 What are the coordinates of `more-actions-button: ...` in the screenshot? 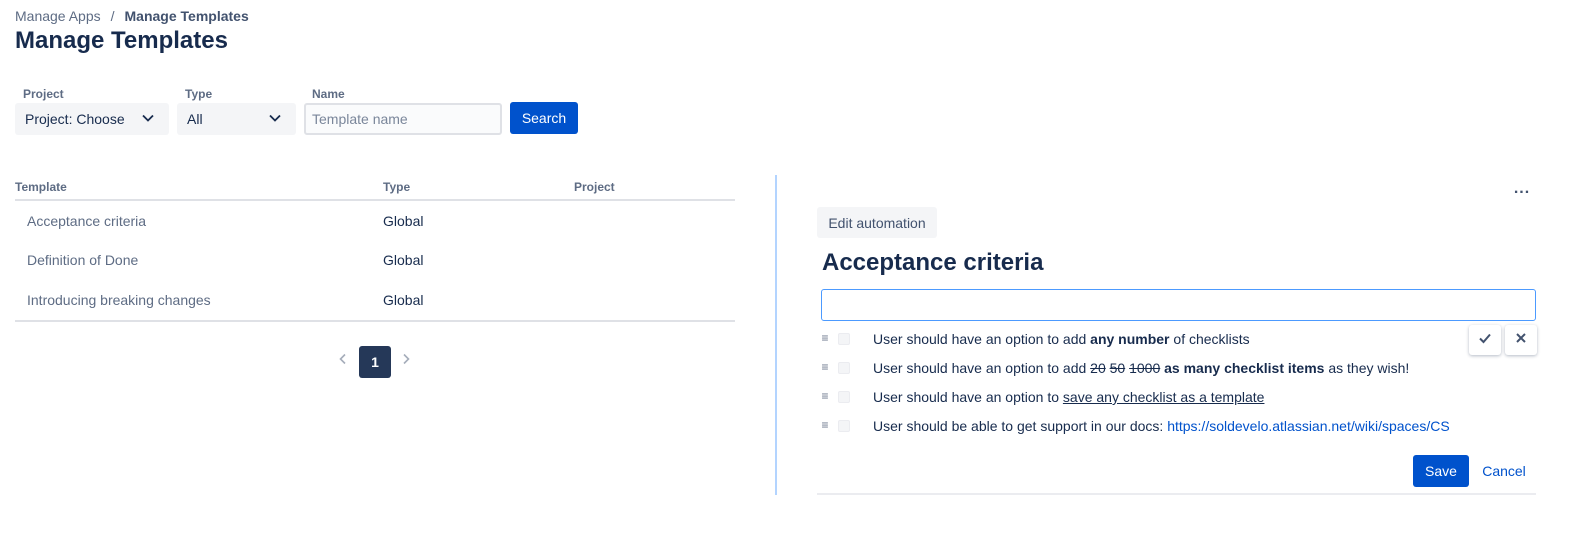 It's located at (1522, 189).